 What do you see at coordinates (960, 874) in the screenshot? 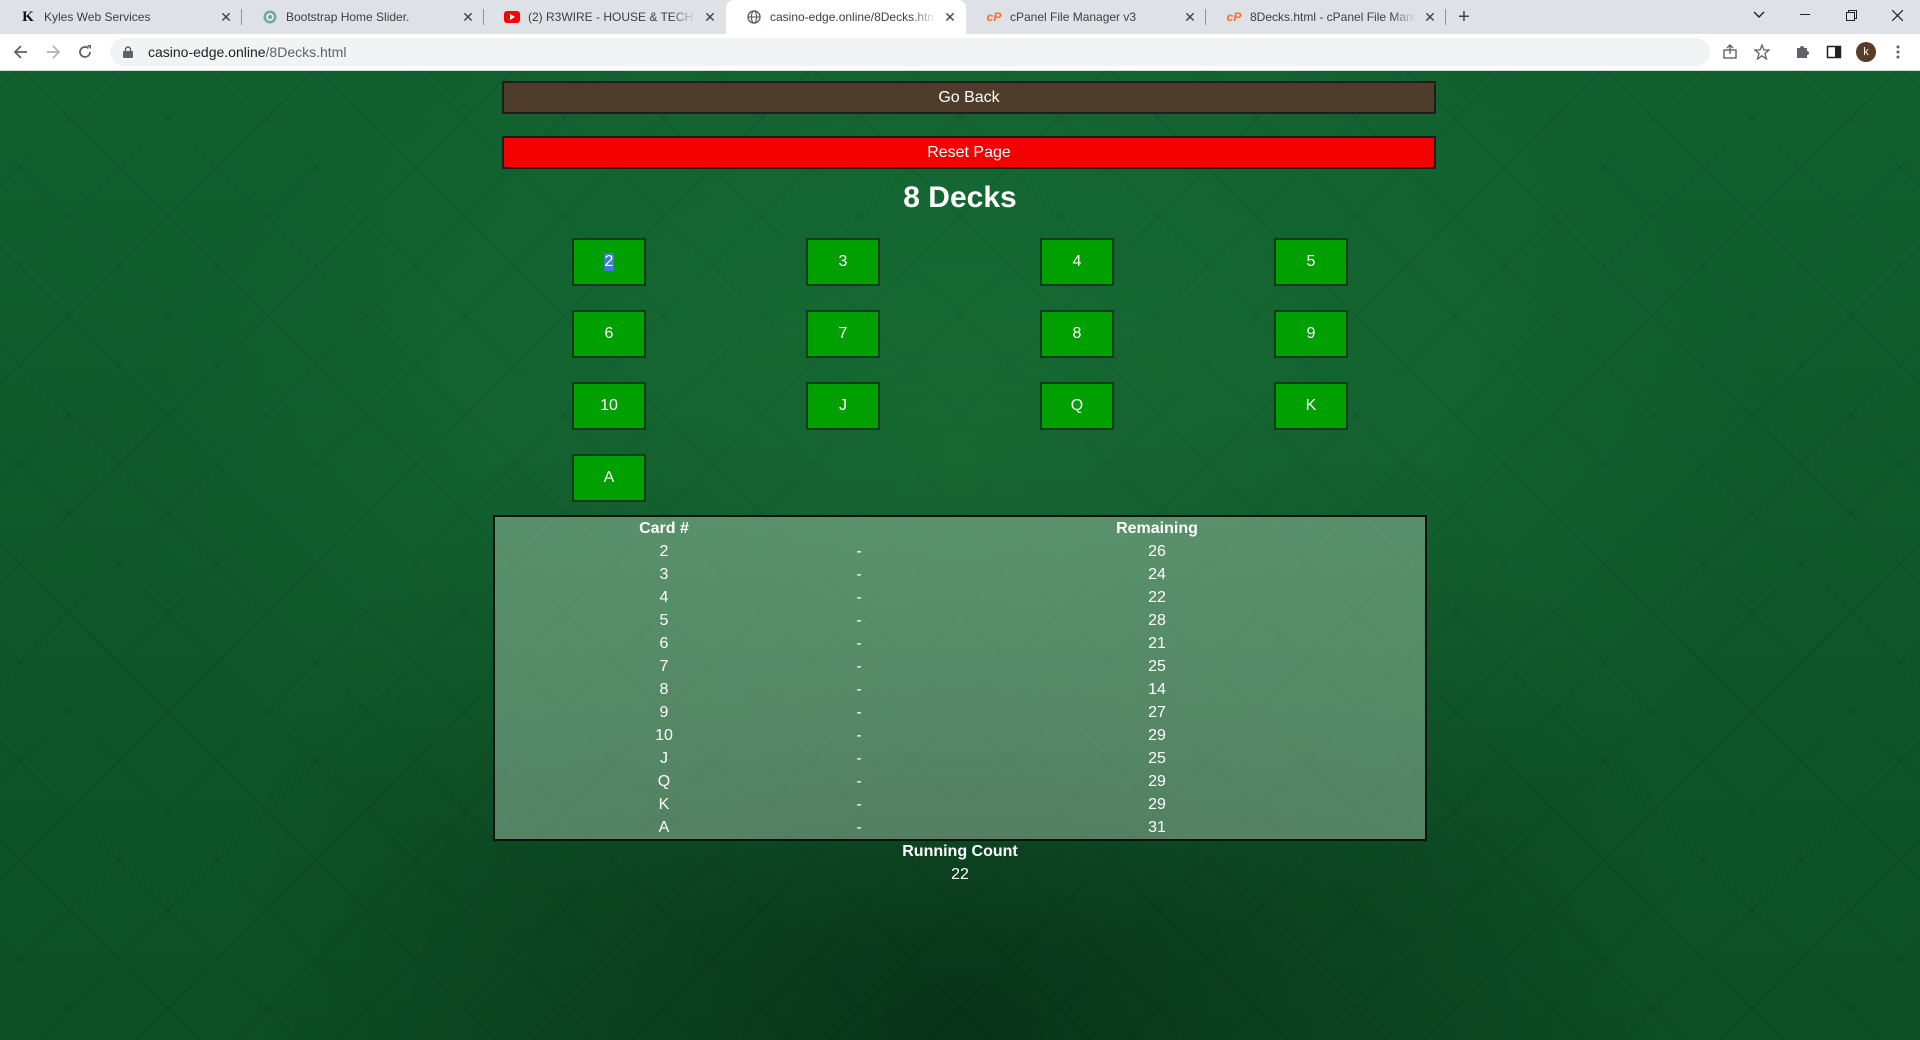
I see `running-count-value: 22` at bounding box center [960, 874].